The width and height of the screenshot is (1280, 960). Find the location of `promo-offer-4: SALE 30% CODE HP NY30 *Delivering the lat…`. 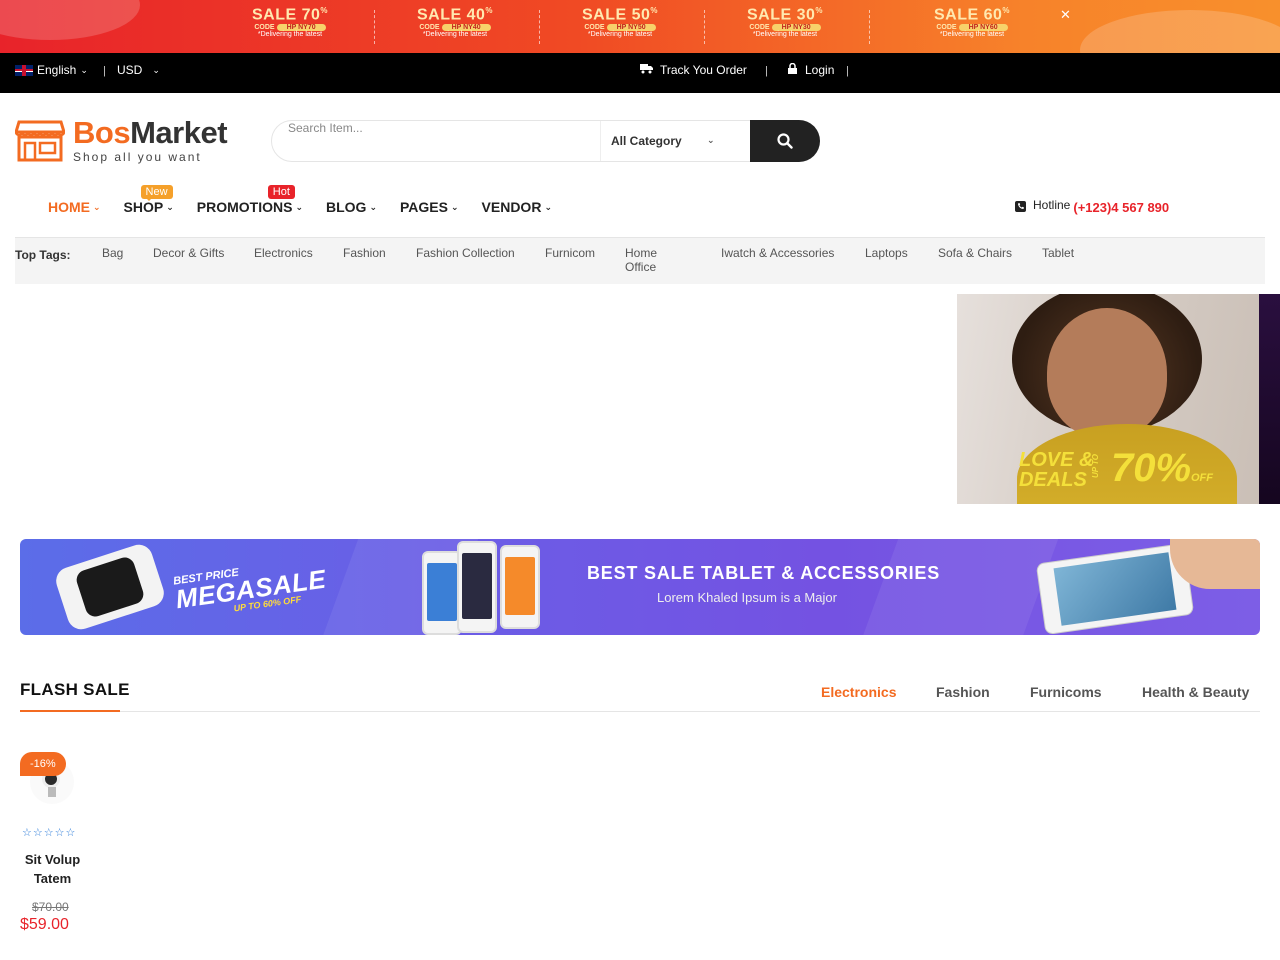

promo-offer-4: SALE 30% CODE HP NY30 *Delivering the lat… is located at coordinates (785, 22).